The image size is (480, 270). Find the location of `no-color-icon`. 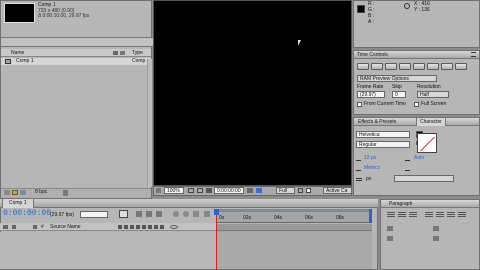

no-color-icon is located at coordinates (427, 144).